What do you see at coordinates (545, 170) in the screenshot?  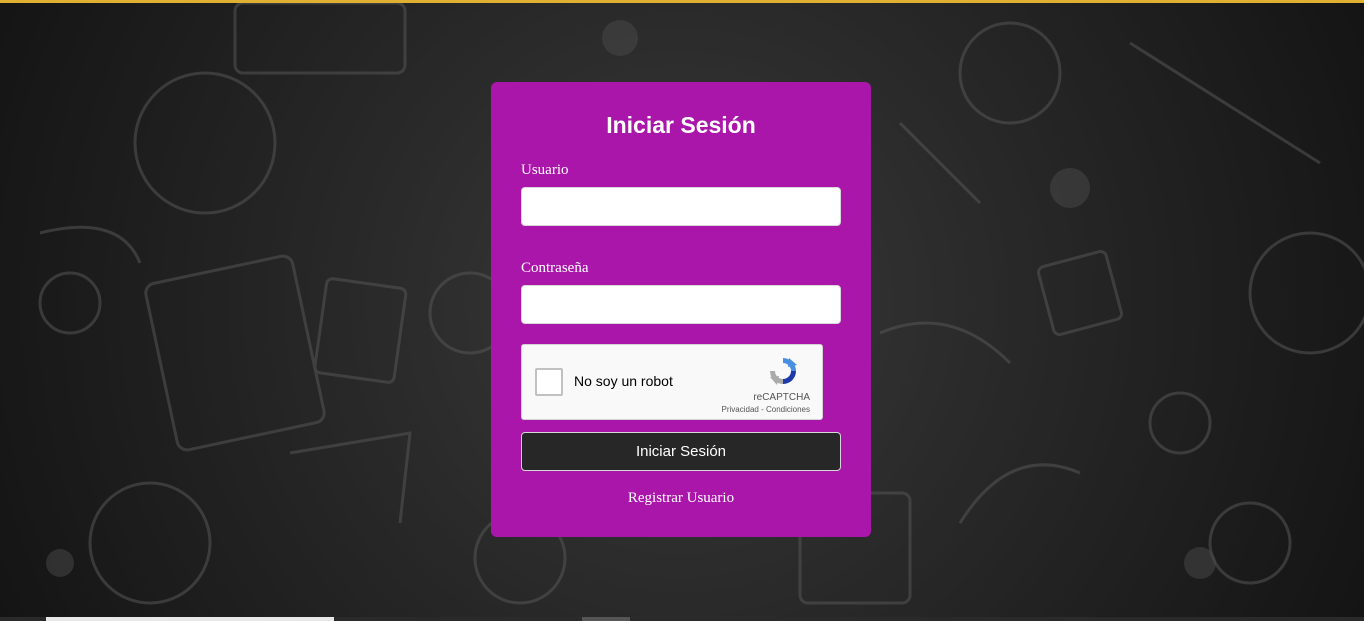 I see `username-label: Usuario` at bounding box center [545, 170].